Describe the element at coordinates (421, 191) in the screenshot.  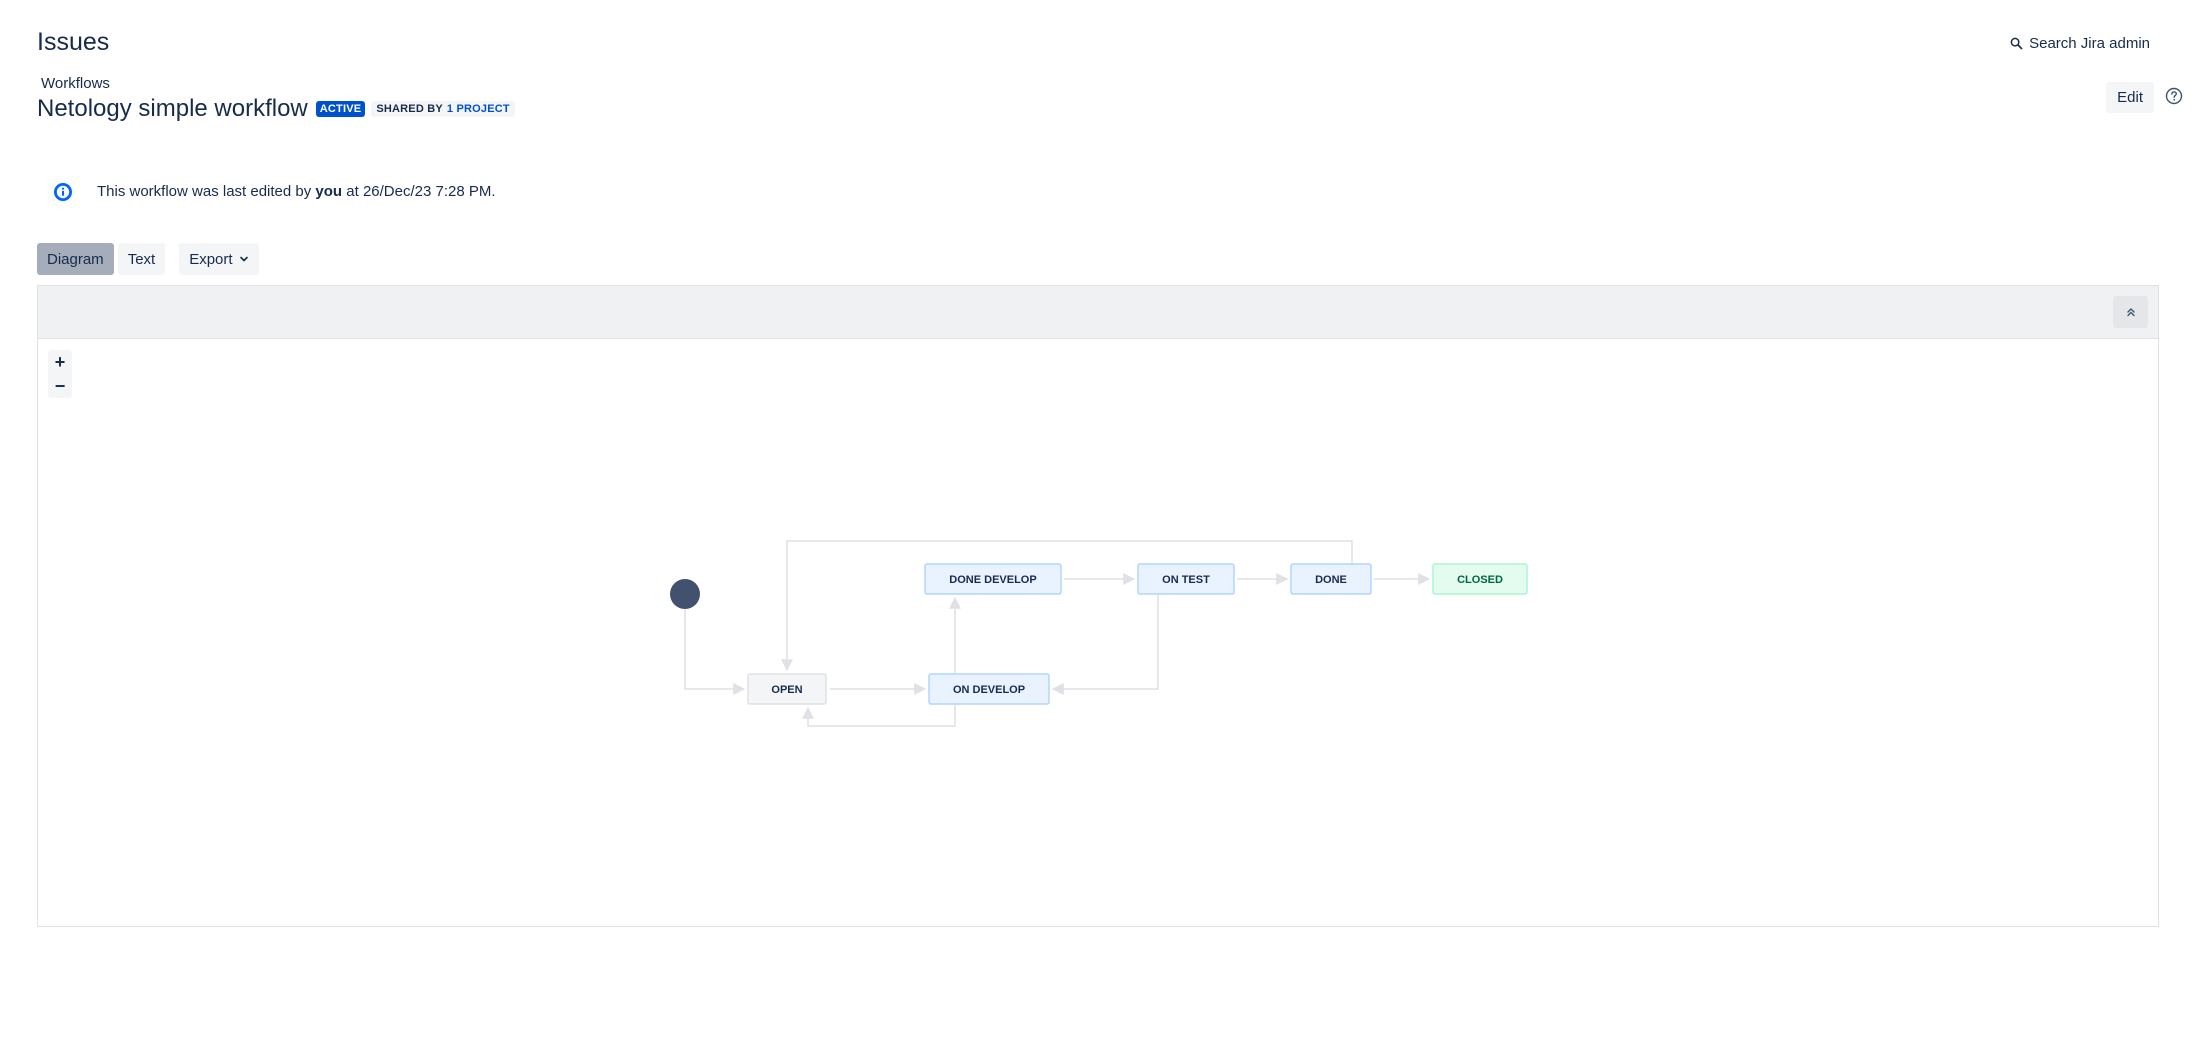
I see `last-edited-suffix: at 26/Dec/23 7:28 PM.` at that location.